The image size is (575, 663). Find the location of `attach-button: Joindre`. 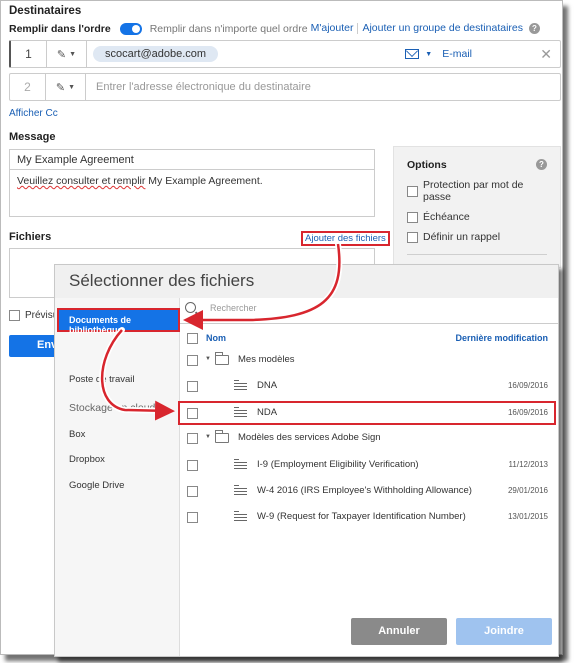

attach-button: Joindre is located at coordinates (504, 631).